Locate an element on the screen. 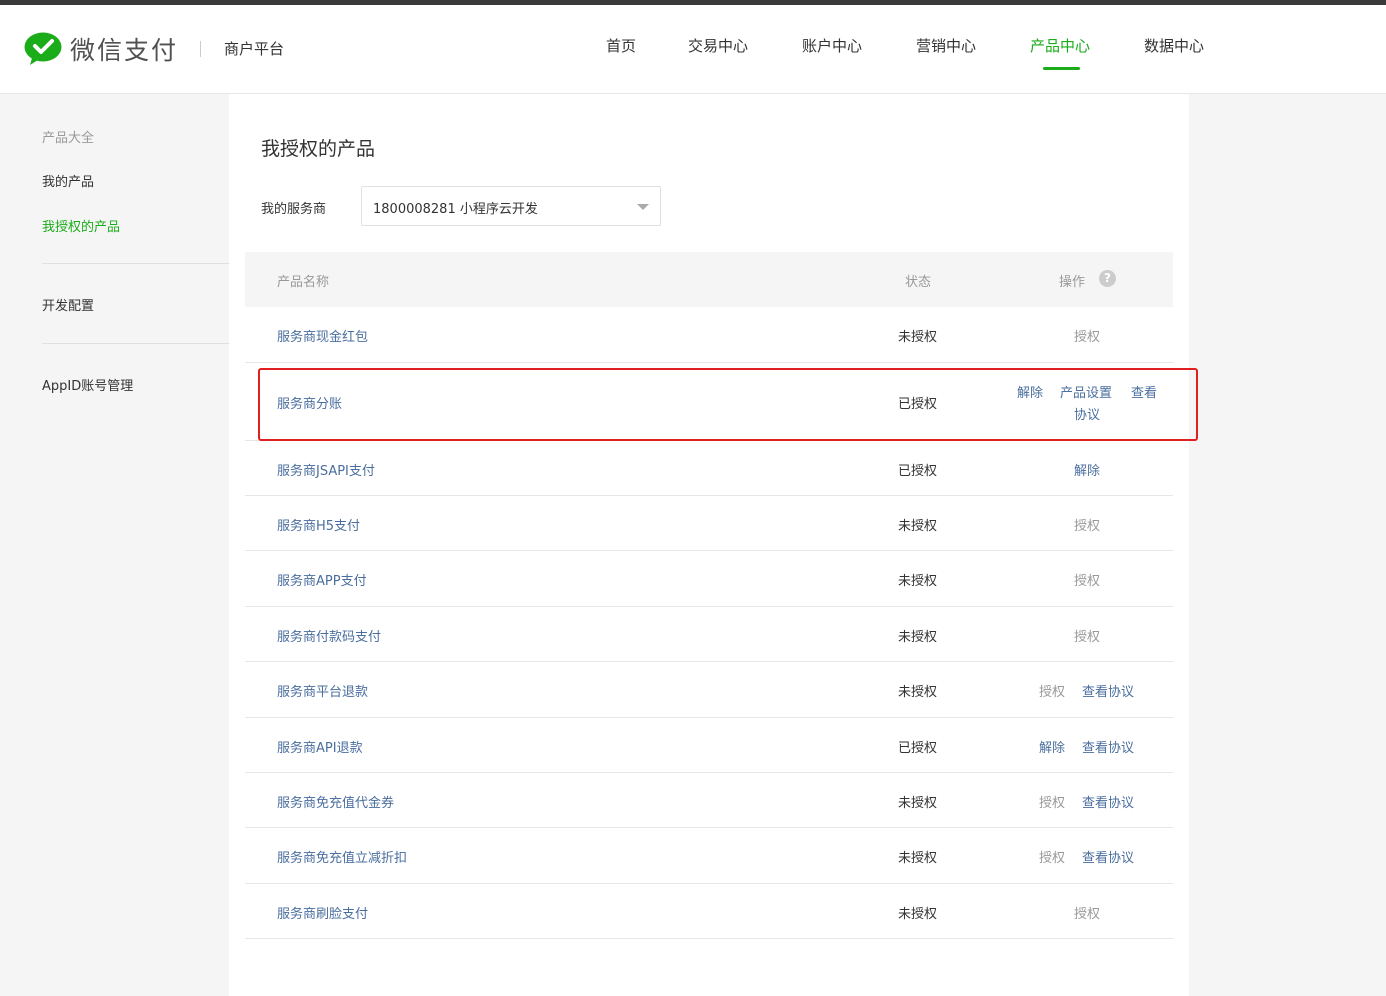 Image resolution: width=1386 pixels, height=996 pixels. table-header: 产品名称 状态 操作 ? is located at coordinates (709, 279).